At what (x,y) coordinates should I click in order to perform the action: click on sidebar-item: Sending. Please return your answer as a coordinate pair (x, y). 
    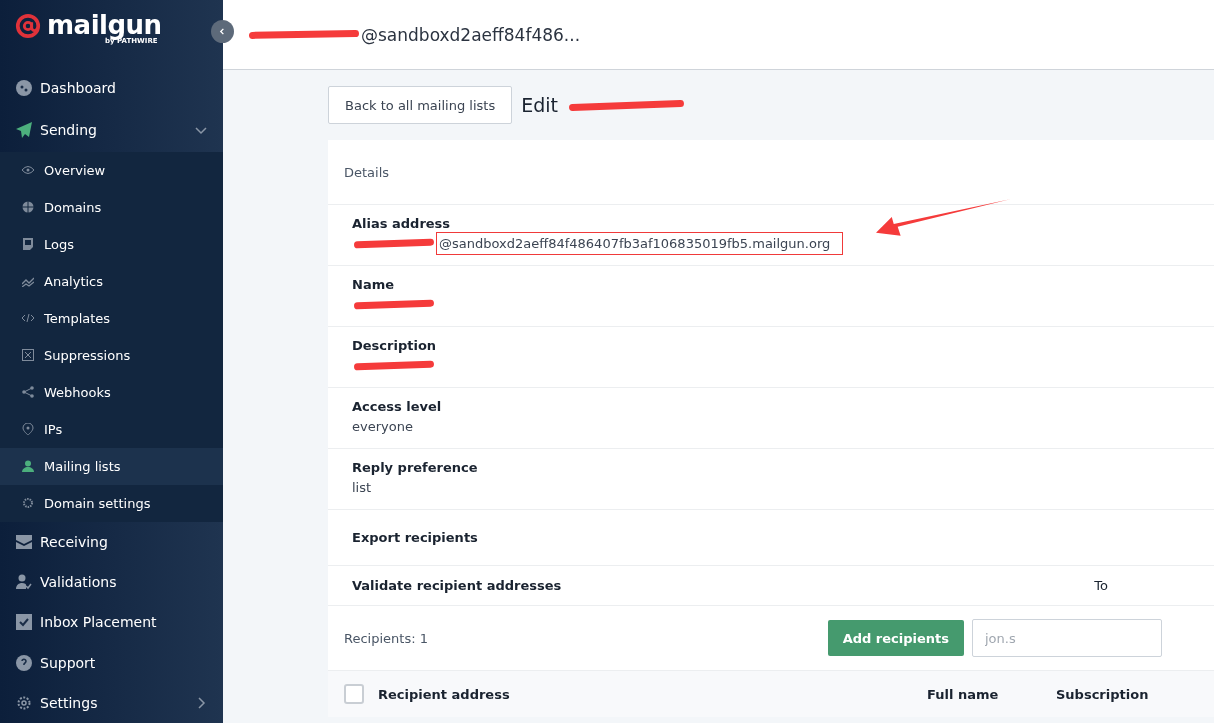
    Looking at the image, I should click on (111, 130).